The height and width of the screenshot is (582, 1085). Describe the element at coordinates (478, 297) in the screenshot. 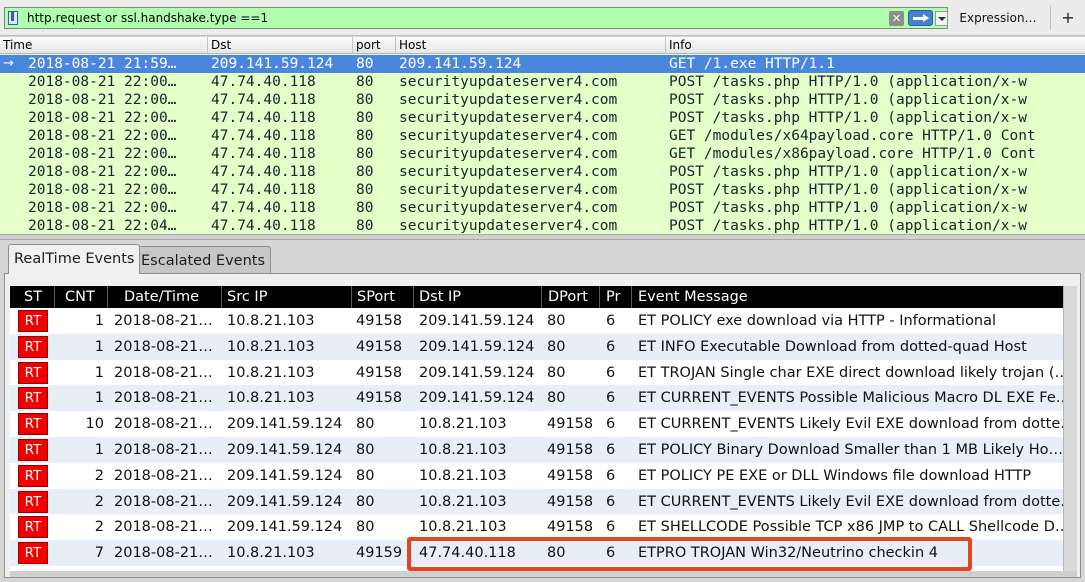

I see `column-header-dst-ip: Dst IP` at that location.